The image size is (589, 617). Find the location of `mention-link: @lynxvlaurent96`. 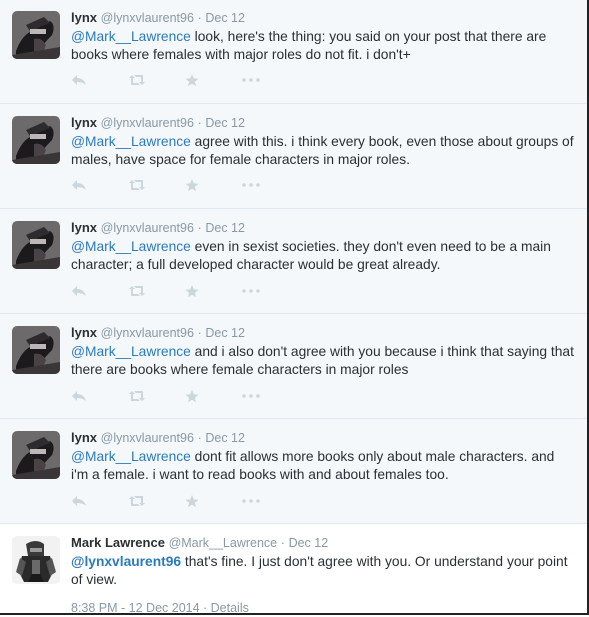

mention-link: @lynxvlaurent96 is located at coordinates (126, 561).